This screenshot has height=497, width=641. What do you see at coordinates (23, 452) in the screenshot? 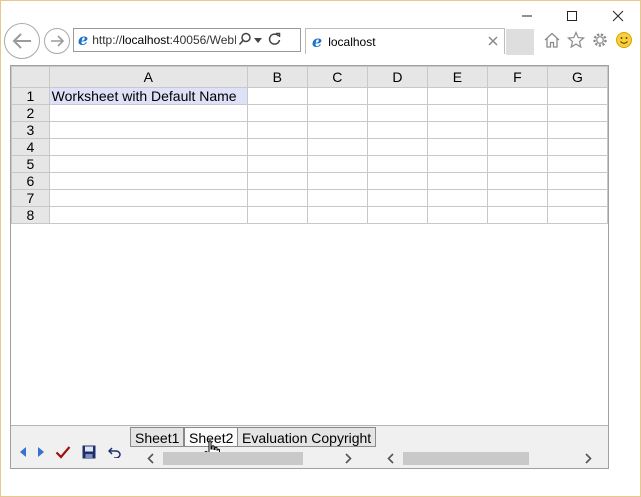
I see `previous-sheet-icon` at bounding box center [23, 452].